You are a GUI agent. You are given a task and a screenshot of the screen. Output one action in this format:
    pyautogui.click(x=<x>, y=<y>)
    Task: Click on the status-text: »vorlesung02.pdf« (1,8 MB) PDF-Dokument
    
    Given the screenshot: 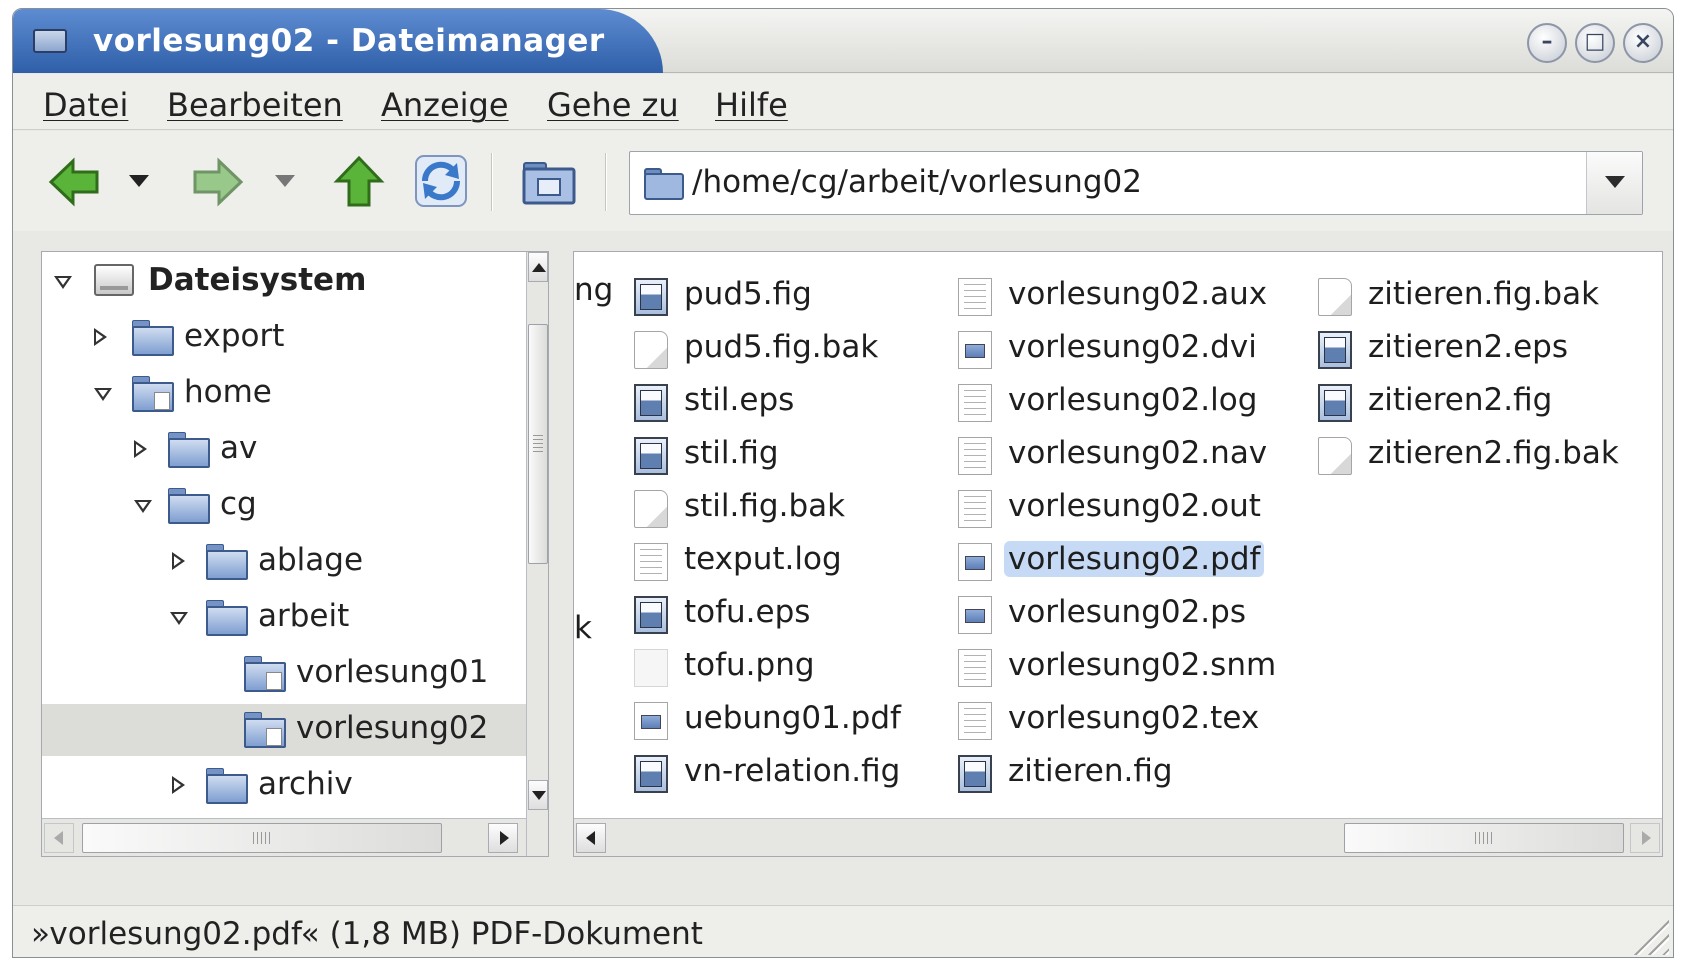 What is the action you would take?
    pyautogui.click(x=367, y=934)
    